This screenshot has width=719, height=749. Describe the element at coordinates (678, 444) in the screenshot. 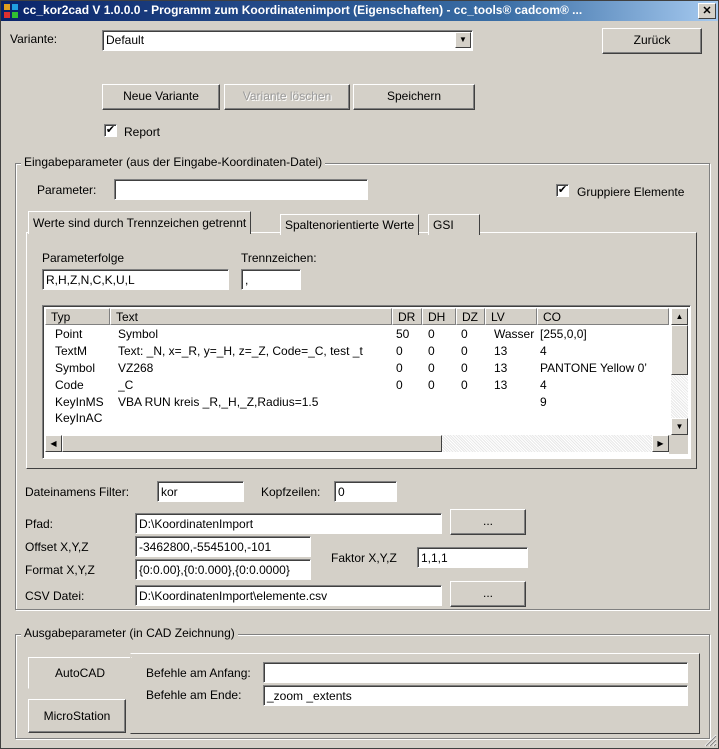

I see `scrollbar-corner` at that location.